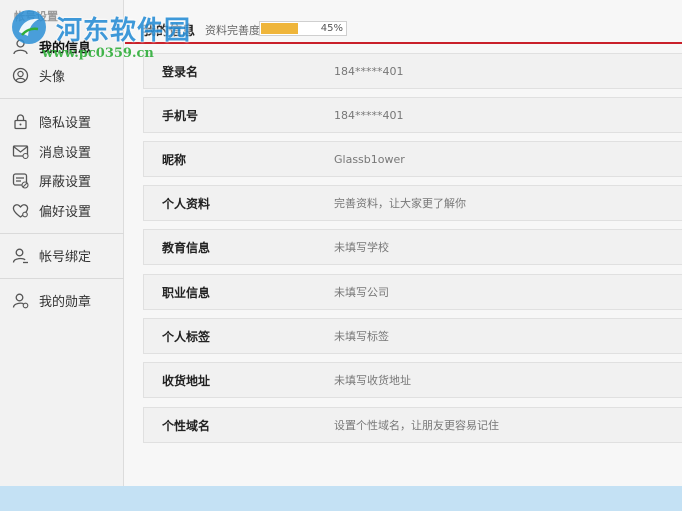 The image size is (682, 511). What do you see at coordinates (186, 336) in the screenshot?
I see `row-label: 个人标签` at bounding box center [186, 336].